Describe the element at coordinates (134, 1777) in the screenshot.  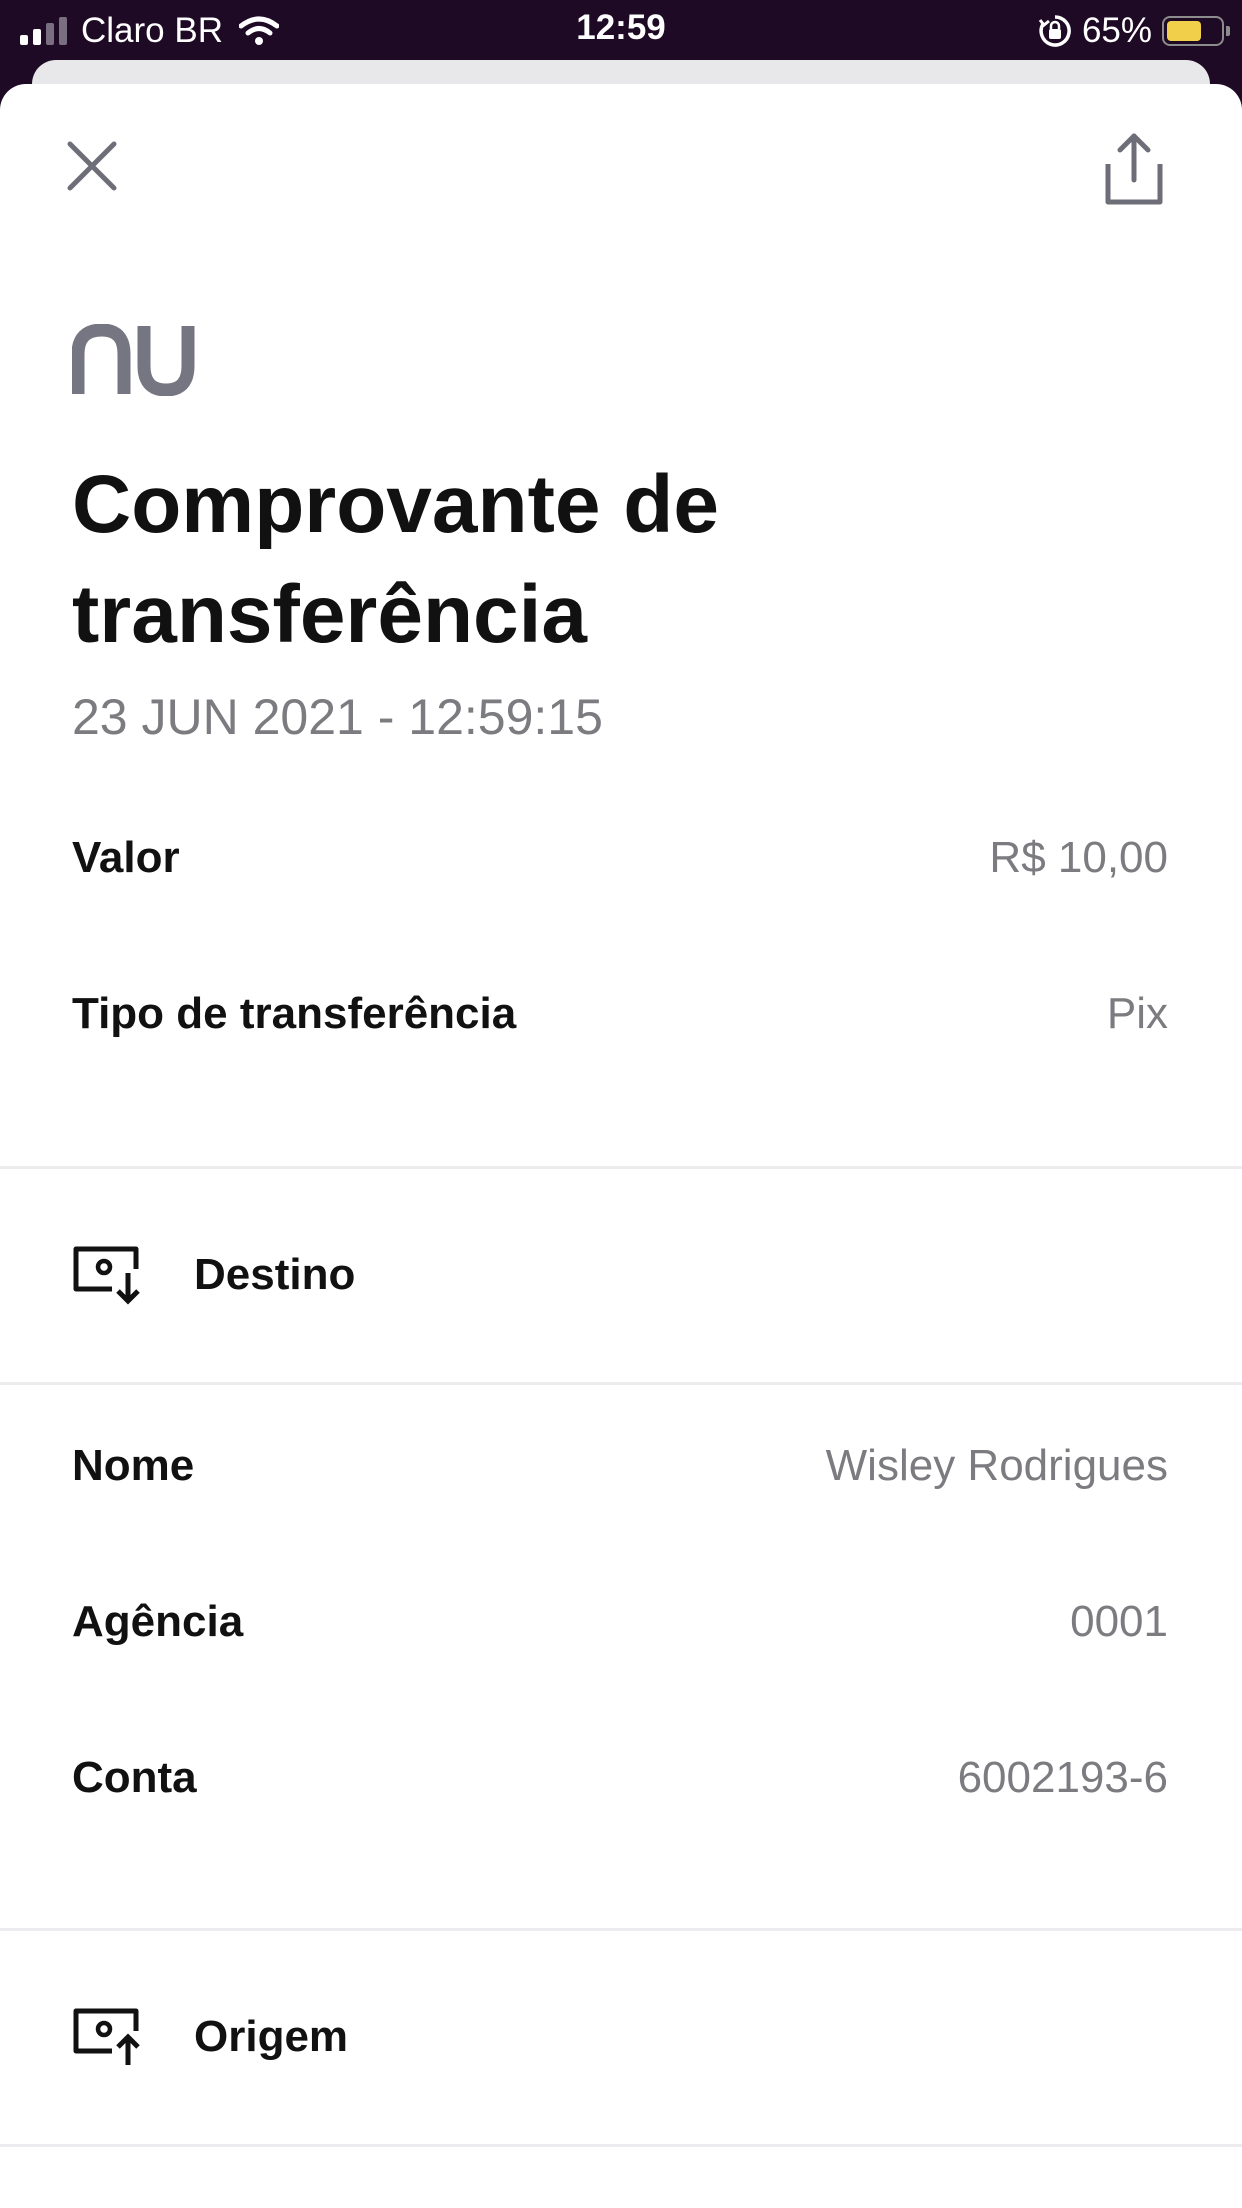
I see `recipient-account-label: Conta` at that location.